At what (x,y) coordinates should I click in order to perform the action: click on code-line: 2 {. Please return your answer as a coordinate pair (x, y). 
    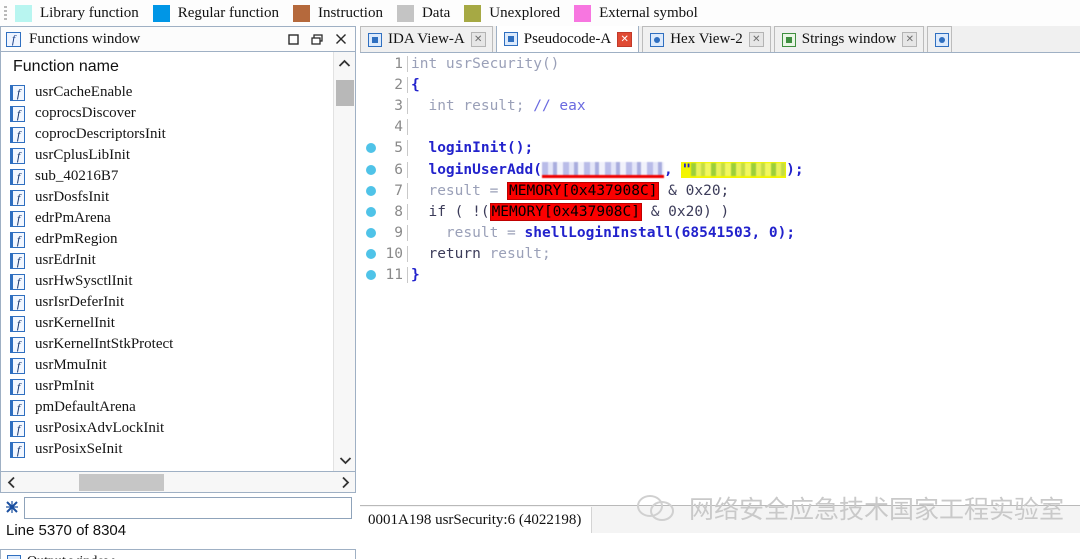
    Looking at the image, I should click on (720, 84).